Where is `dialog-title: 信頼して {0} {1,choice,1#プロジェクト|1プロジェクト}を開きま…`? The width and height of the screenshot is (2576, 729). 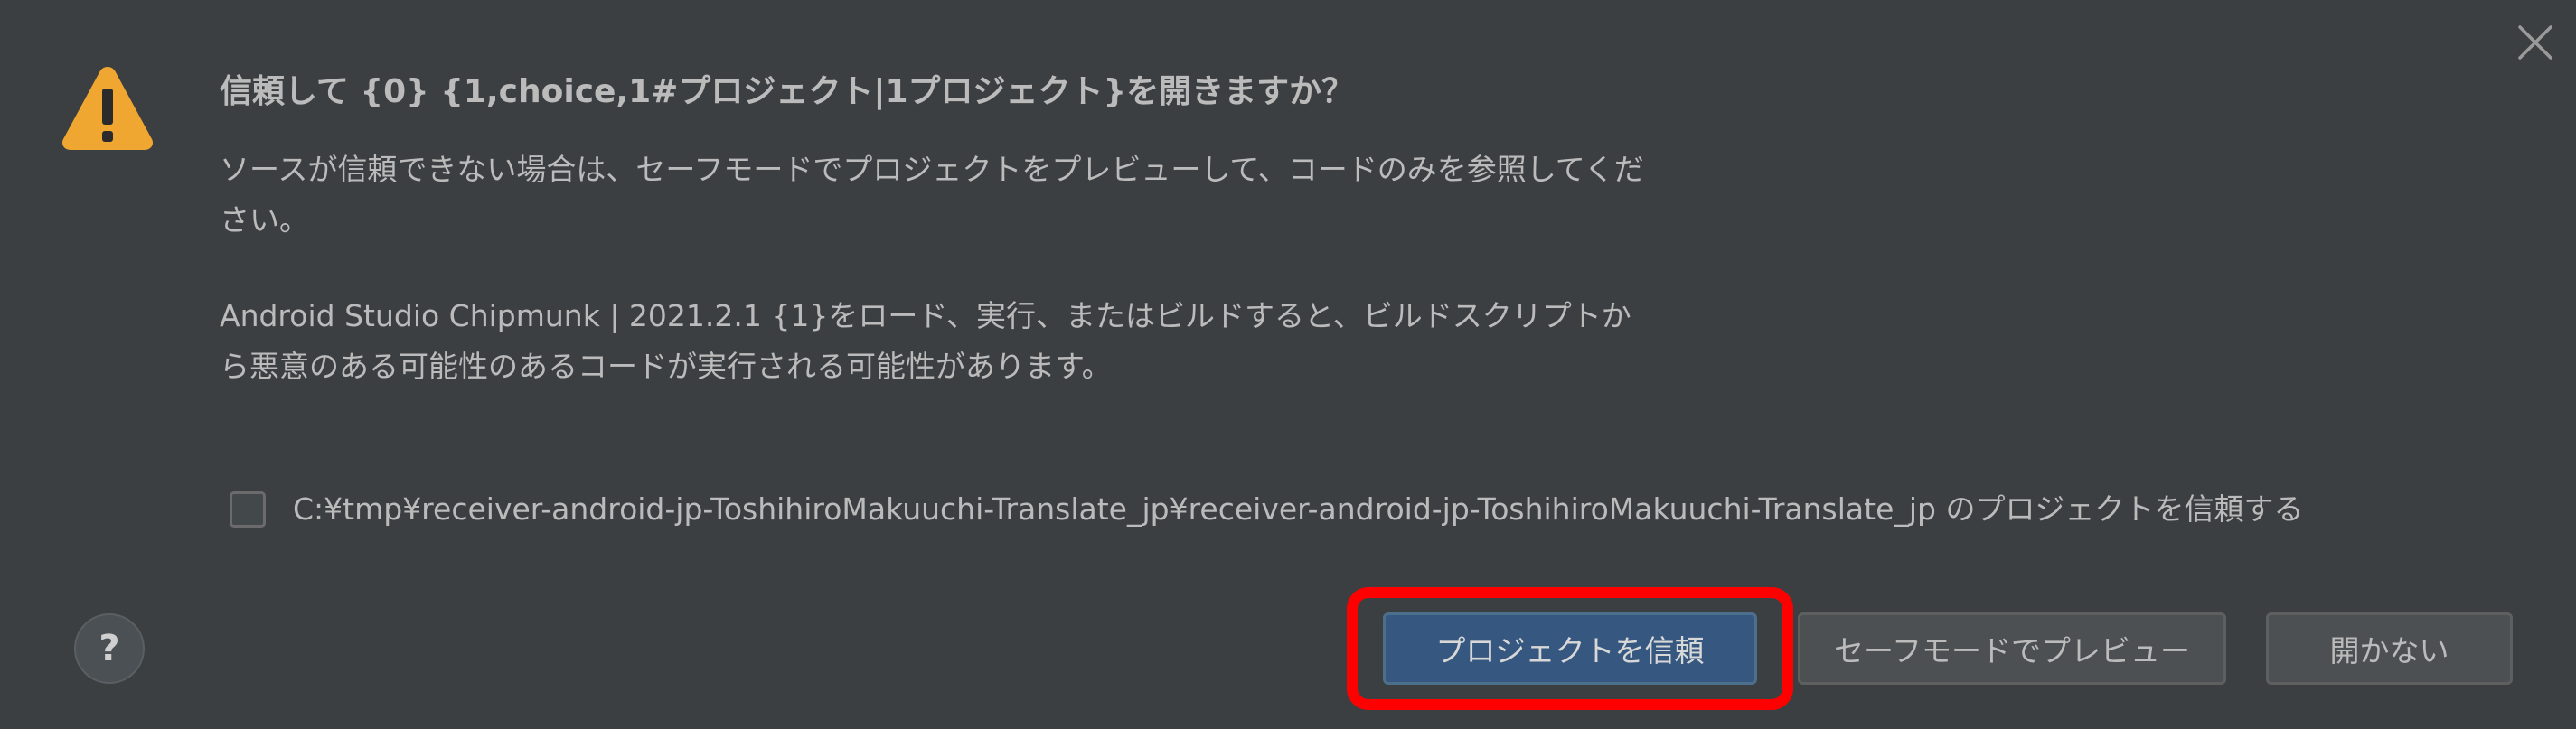 dialog-title: 信頼して {0} {1,choice,1#プロジェクト|1プロジェクト}を開きま… is located at coordinates (787, 91).